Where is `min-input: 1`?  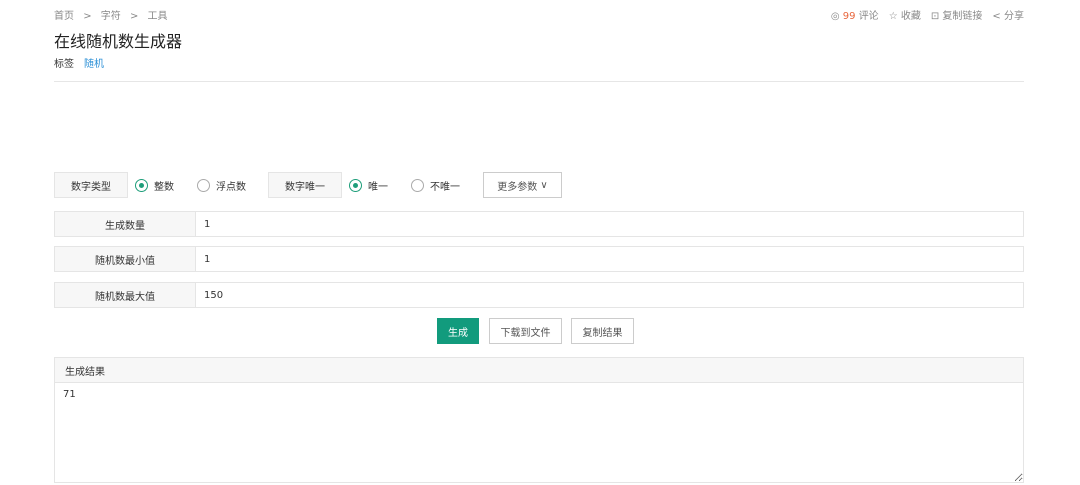
min-input: 1 is located at coordinates (609, 259).